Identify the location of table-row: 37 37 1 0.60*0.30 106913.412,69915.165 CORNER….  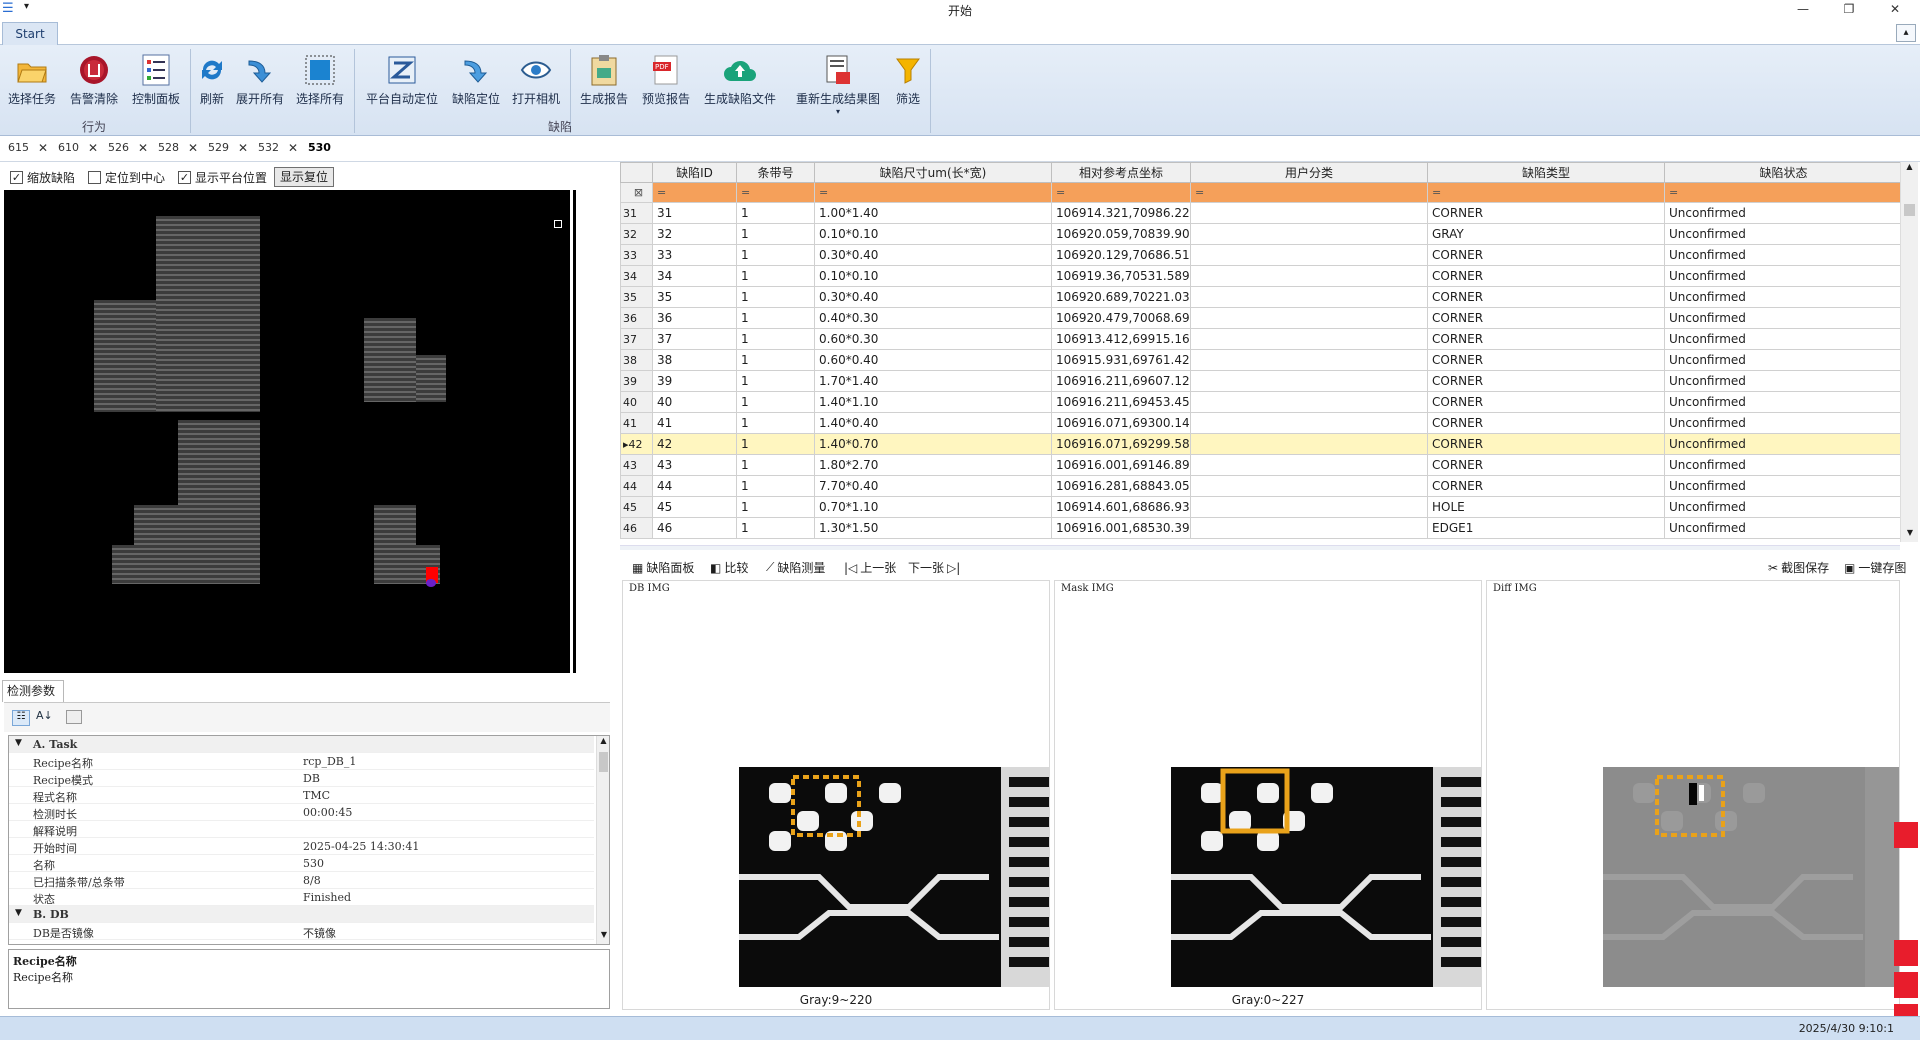
(1261, 339).